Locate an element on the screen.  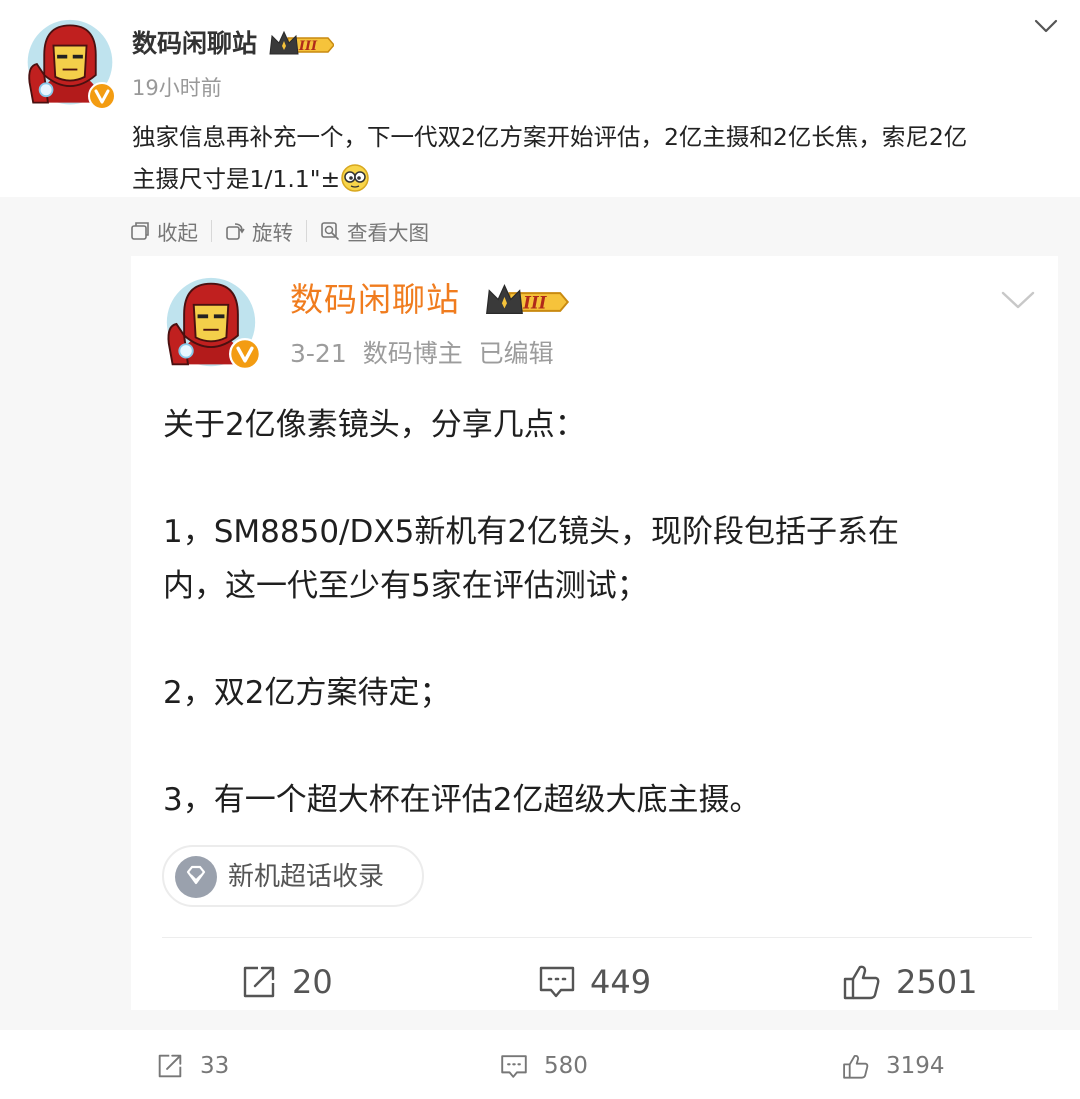
image-toolbar: 收起 旋转 查看大图 is located at coordinates (279, 231).